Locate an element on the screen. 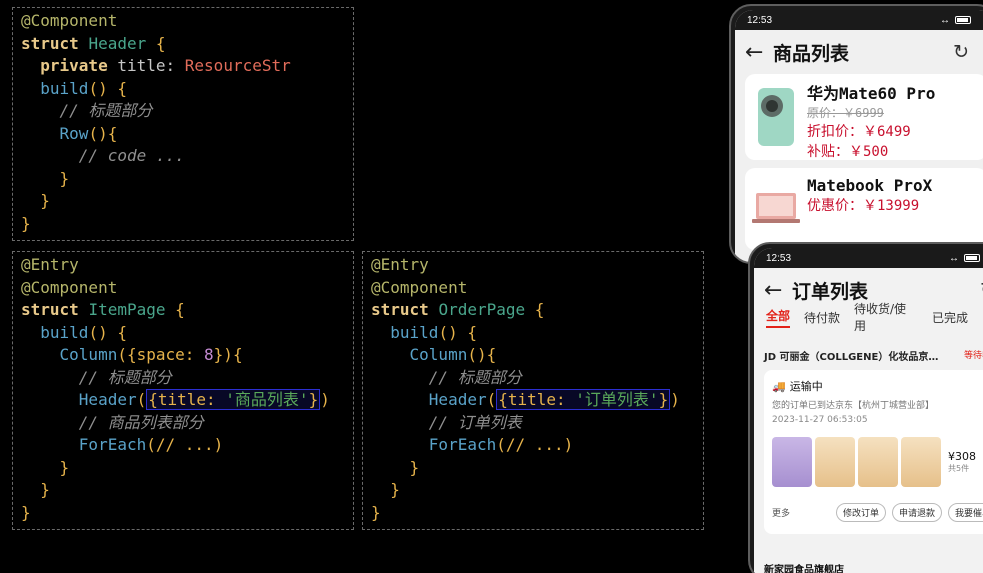 The height and width of the screenshot is (573, 983). order-actions: 更多 修改订单 申请退款 我要催单 is located at coordinates (877, 512).